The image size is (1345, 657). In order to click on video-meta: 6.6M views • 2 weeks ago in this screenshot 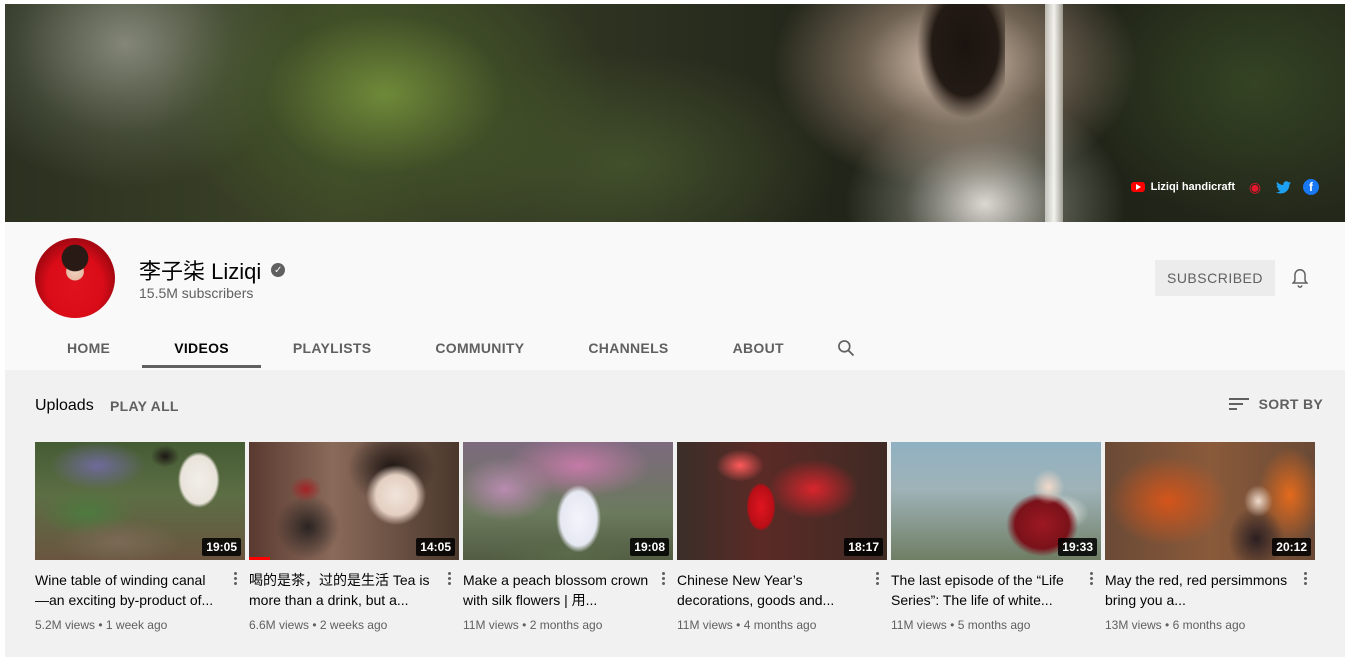, I will do `click(354, 625)`.